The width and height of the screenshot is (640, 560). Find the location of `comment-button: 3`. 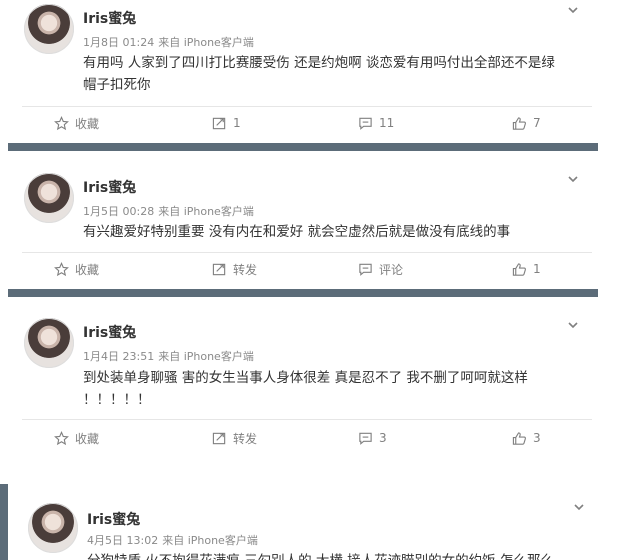

comment-button: 3 is located at coordinates (372, 438).